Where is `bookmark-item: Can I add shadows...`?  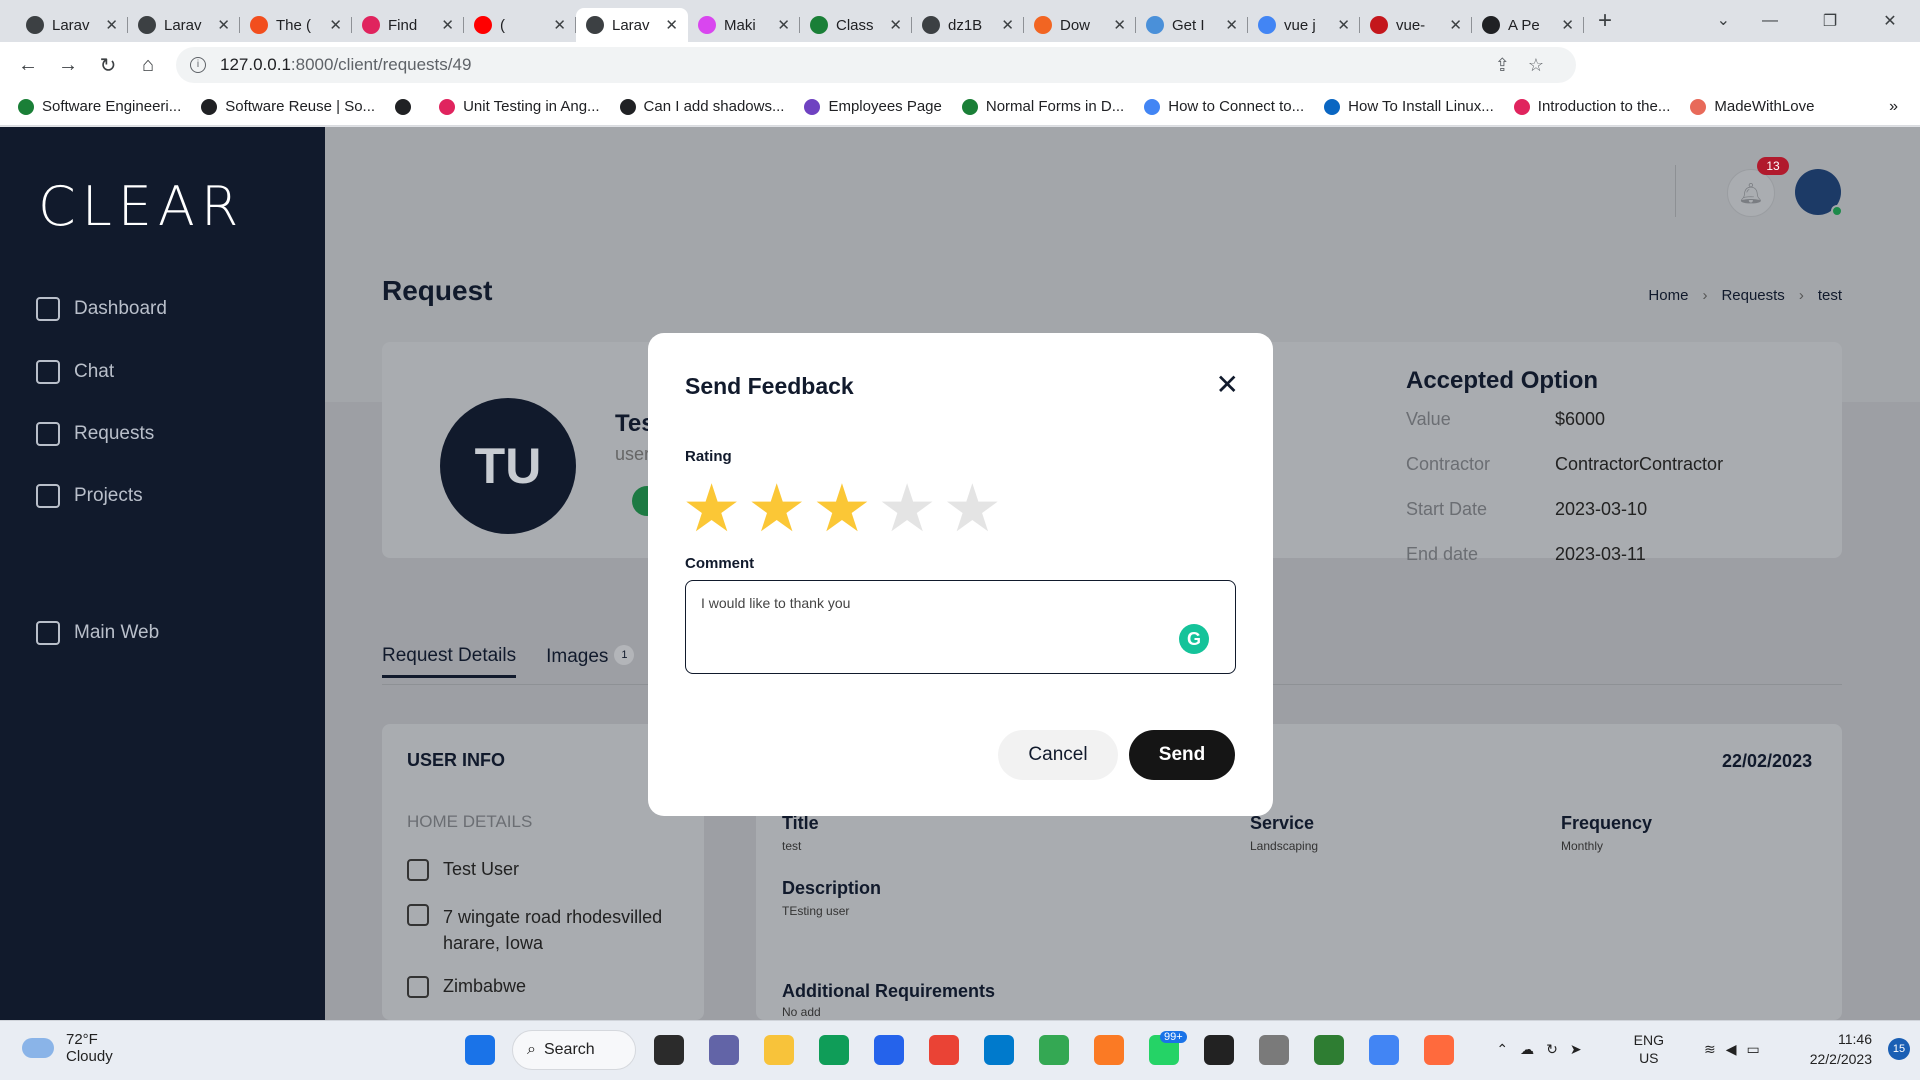 bookmark-item: Can I add shadows... is located at coordinates (701, 106).